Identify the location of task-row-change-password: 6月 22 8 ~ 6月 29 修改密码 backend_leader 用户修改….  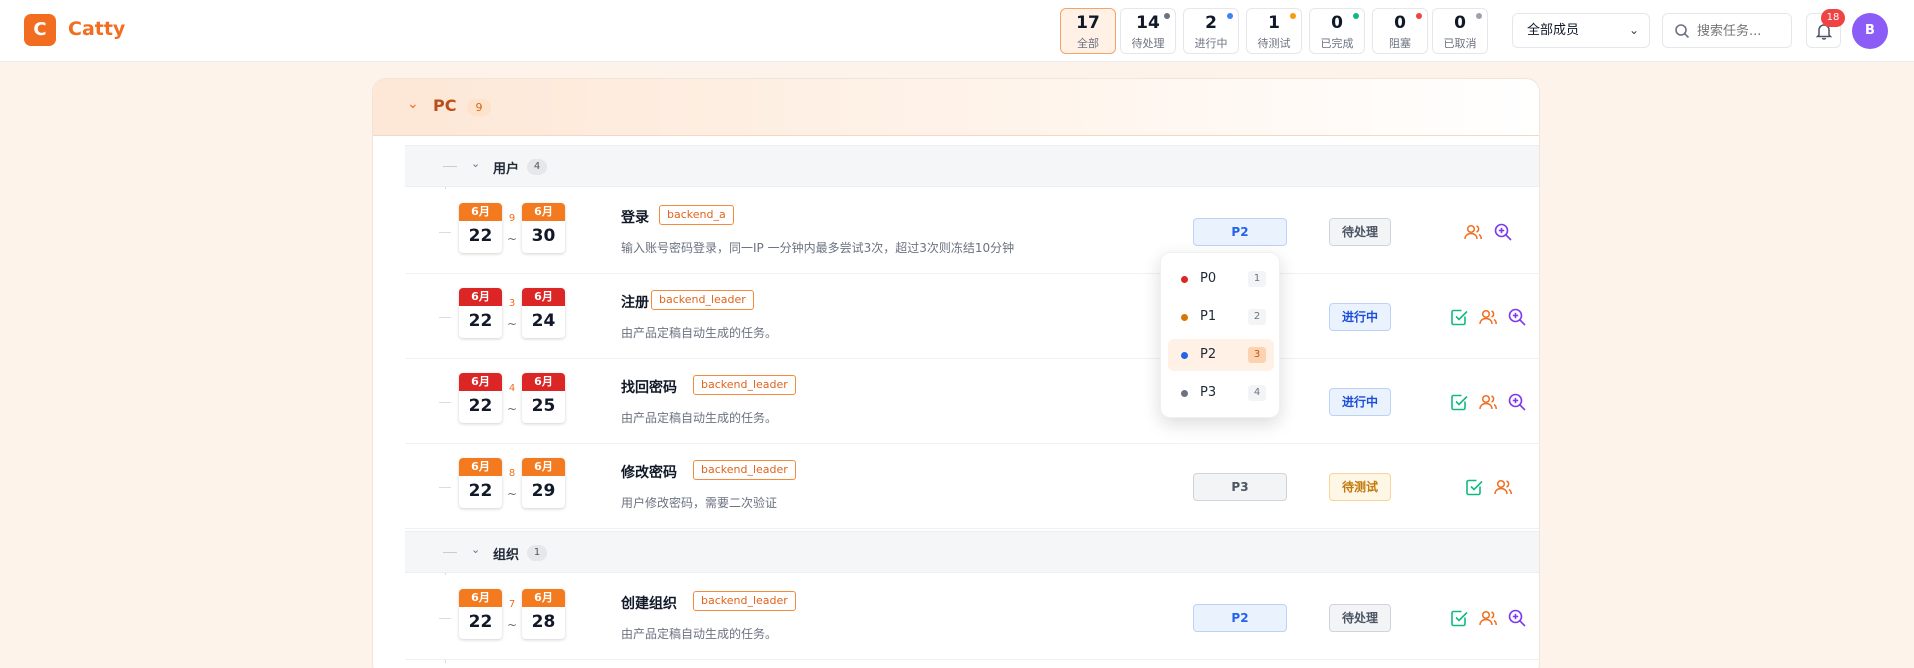
(972, 486).